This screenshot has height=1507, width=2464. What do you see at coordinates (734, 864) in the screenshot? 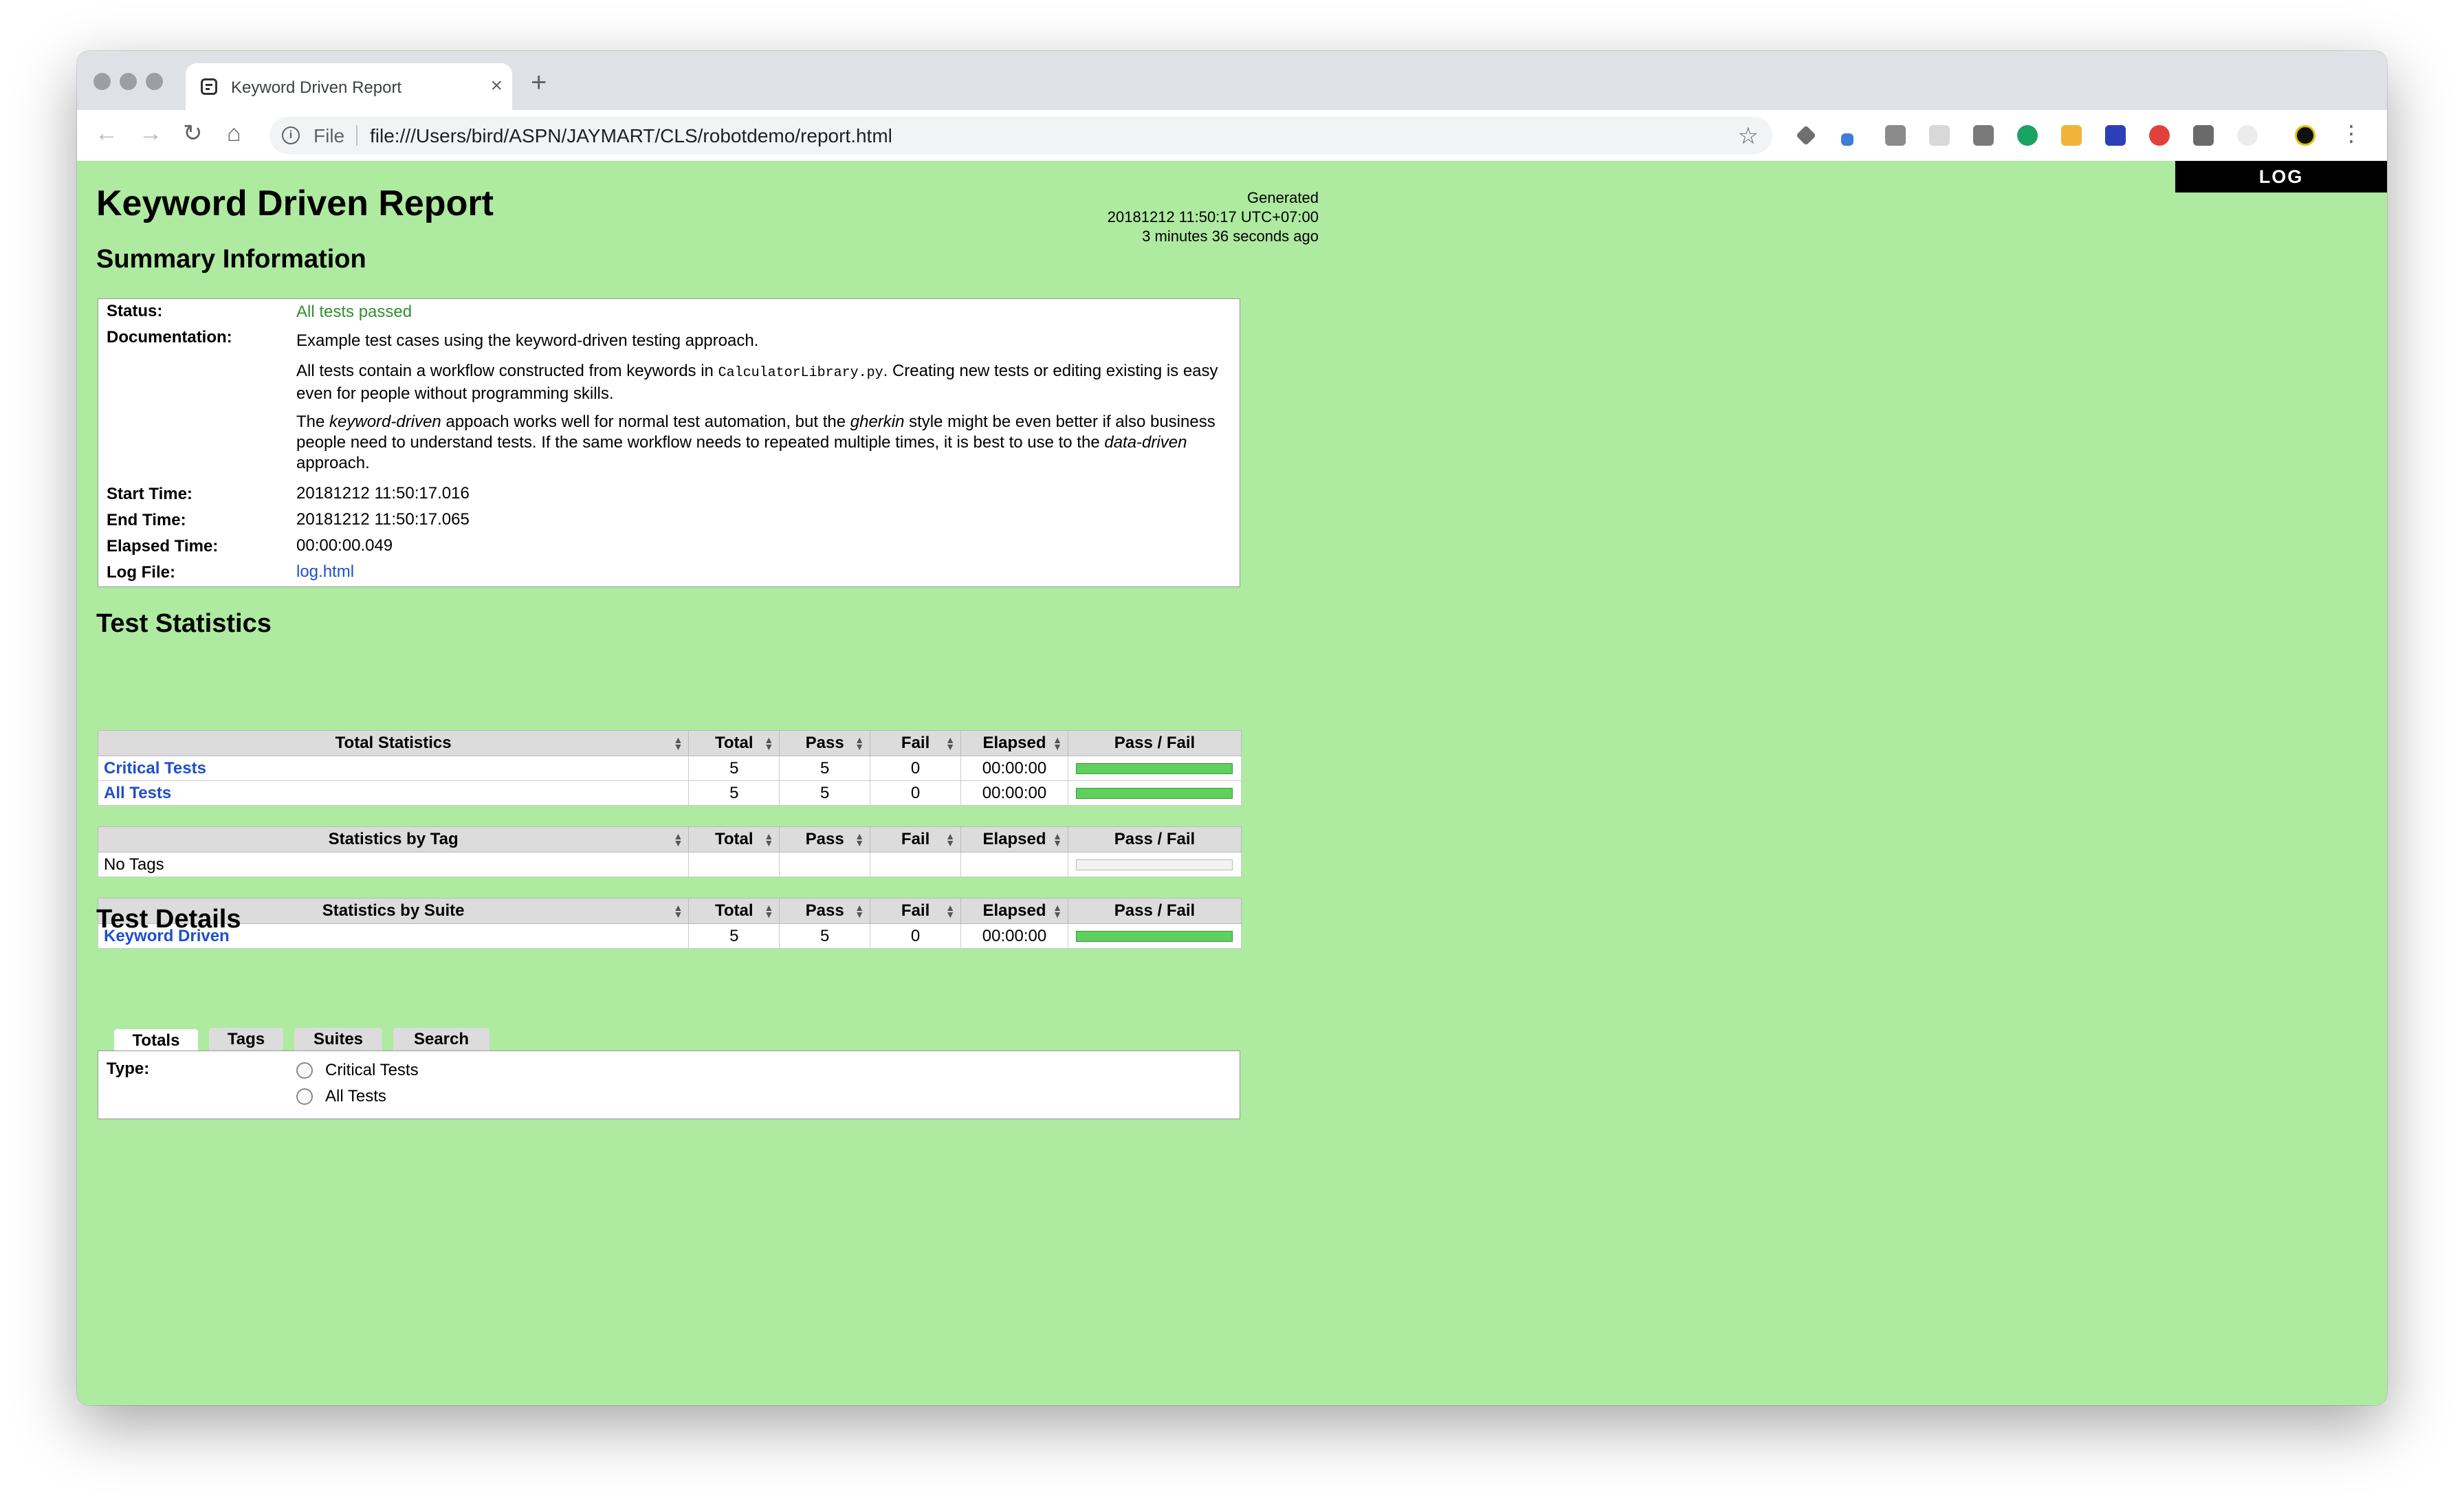
I see `stat-total` at bounding box center [734, 864].